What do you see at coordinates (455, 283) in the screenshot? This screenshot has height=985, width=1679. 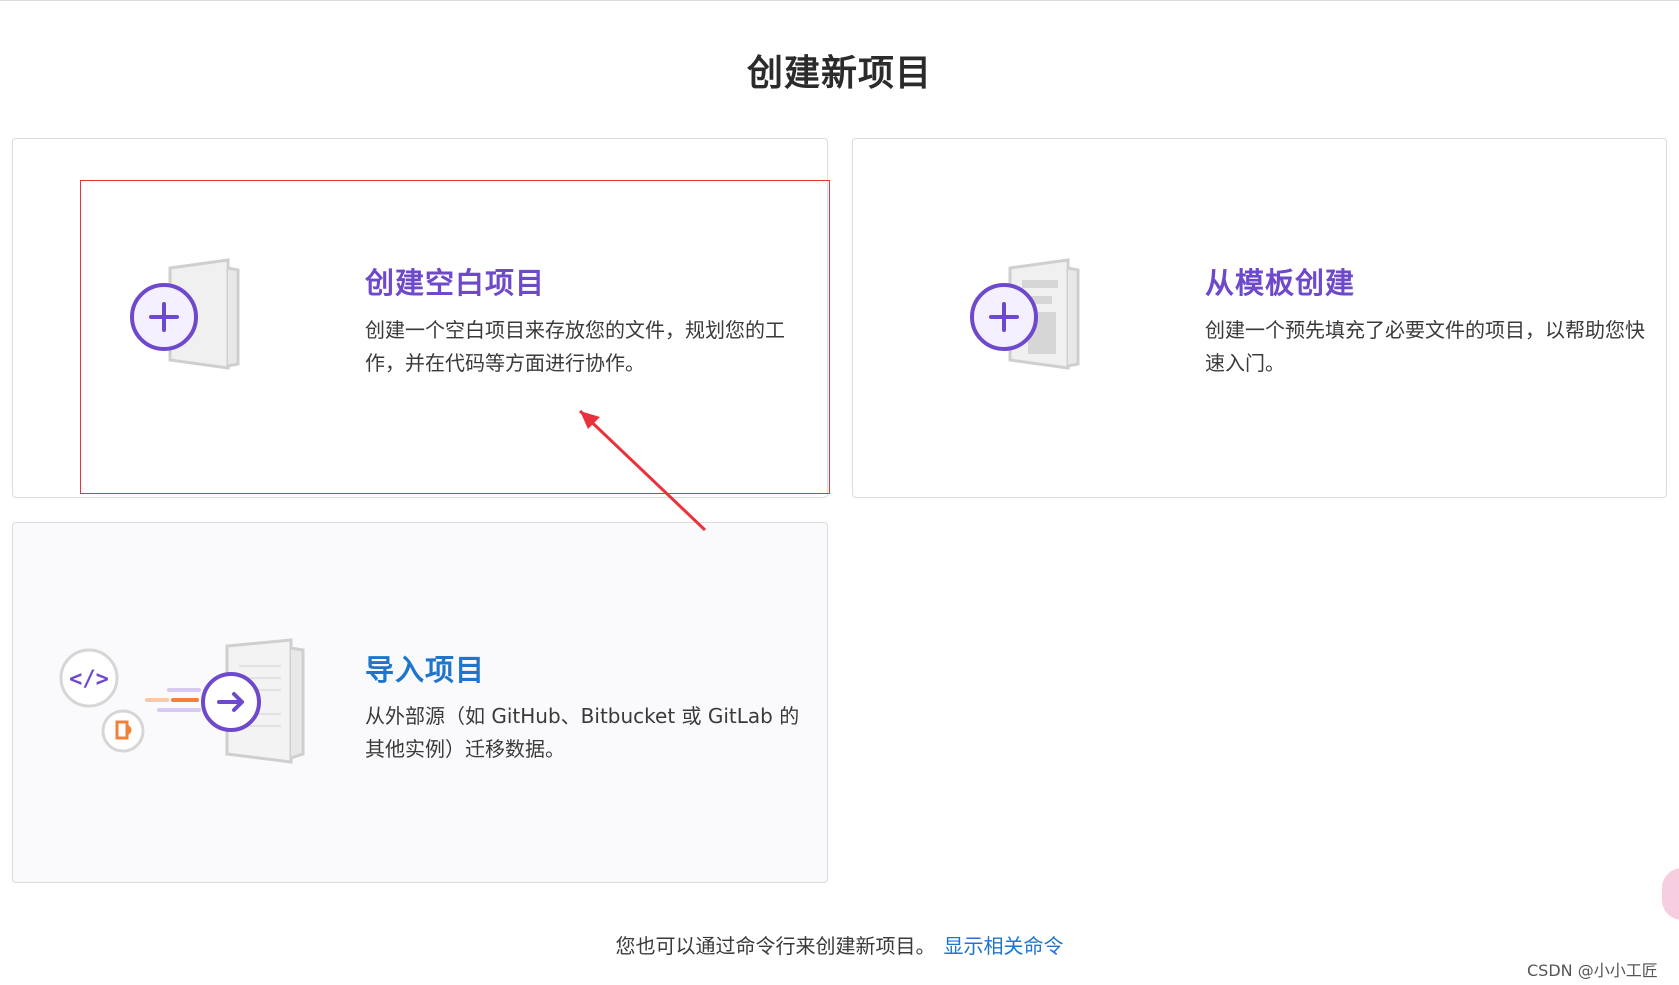 I see `blank-project-title: 创建空白项目` at bounding box center [455, 283].